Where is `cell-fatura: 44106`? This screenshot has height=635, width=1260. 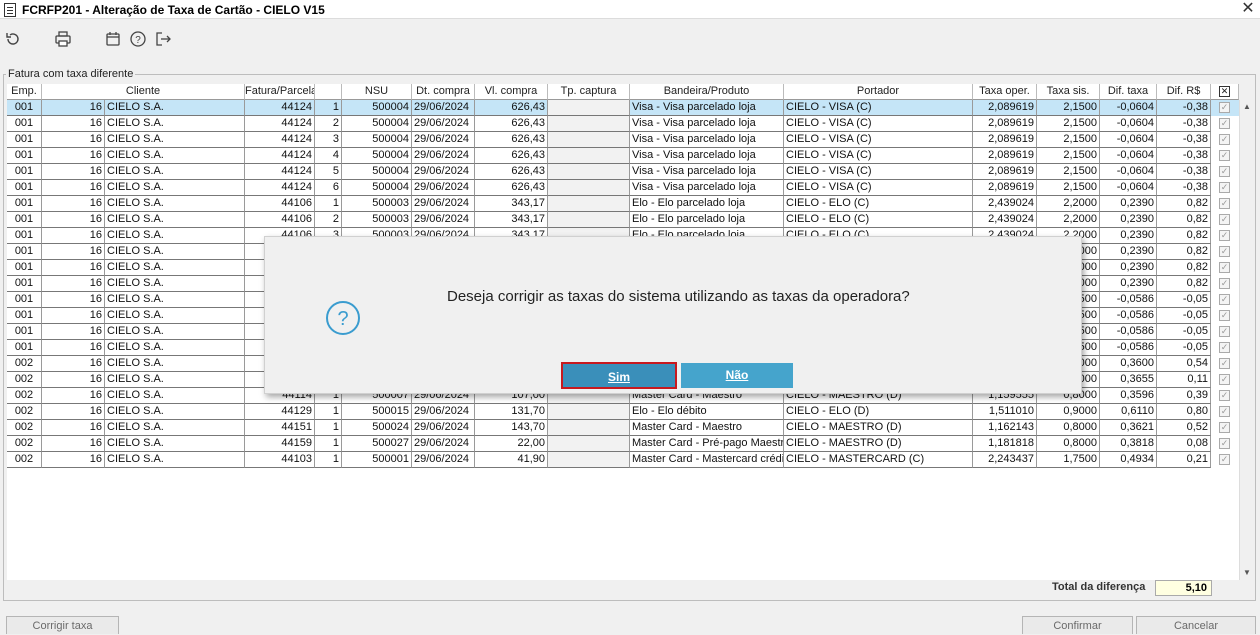 cell-fatura: 44106 is located at coordinates (280, 220).